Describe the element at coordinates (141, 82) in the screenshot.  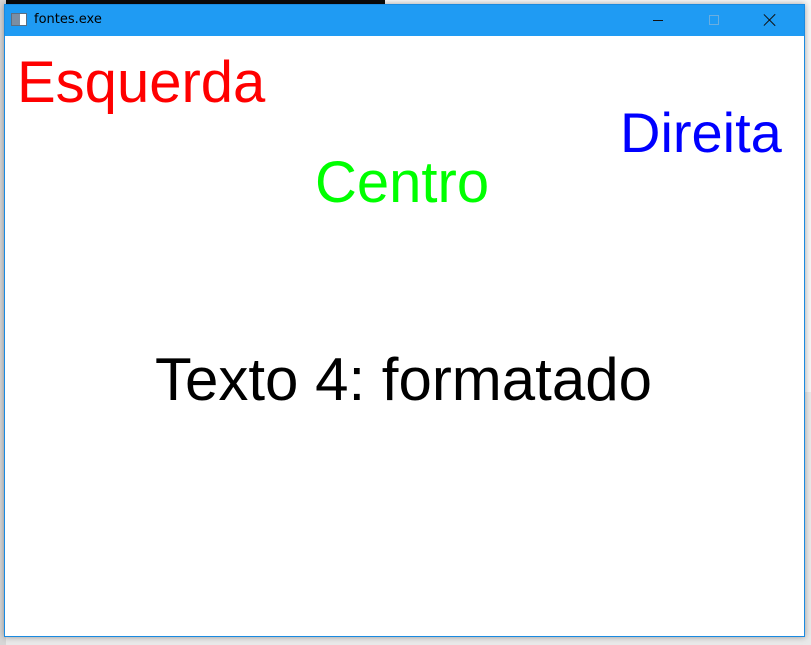
I see `text-left-aligned: Esquerda` at that location.